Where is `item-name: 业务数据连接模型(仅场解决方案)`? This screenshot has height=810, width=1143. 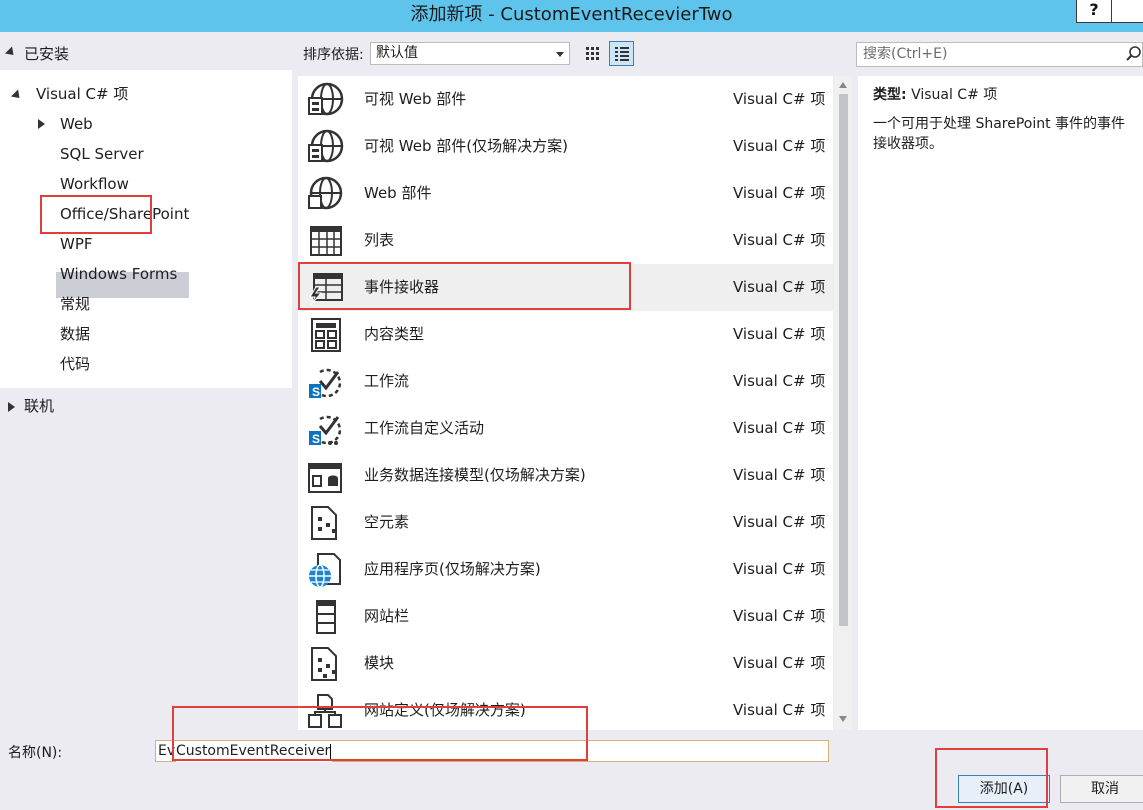 item-name: 业务数据连接模型(仅场解决方案) is located at coordinates (475, 475).